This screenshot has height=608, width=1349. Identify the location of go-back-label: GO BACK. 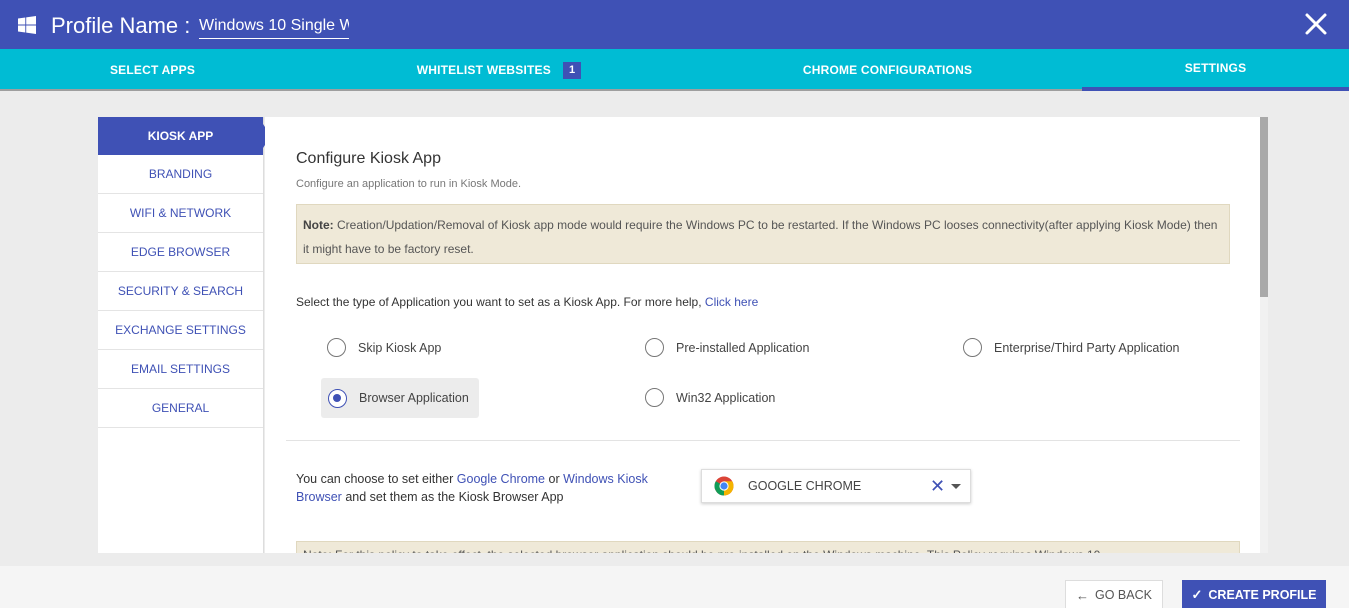
(1123, 595).